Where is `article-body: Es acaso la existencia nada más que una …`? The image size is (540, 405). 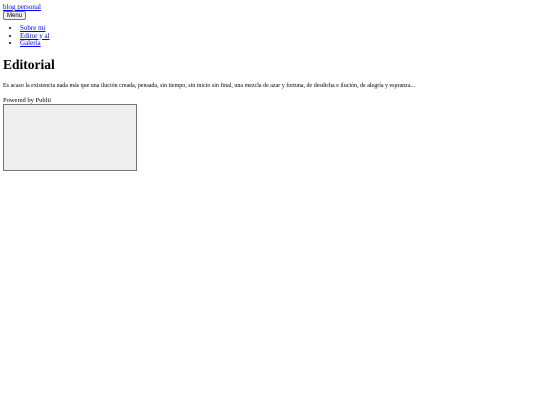 article-body: Es acaso la existencia nada más que una … is located at coordinates (209, 85).